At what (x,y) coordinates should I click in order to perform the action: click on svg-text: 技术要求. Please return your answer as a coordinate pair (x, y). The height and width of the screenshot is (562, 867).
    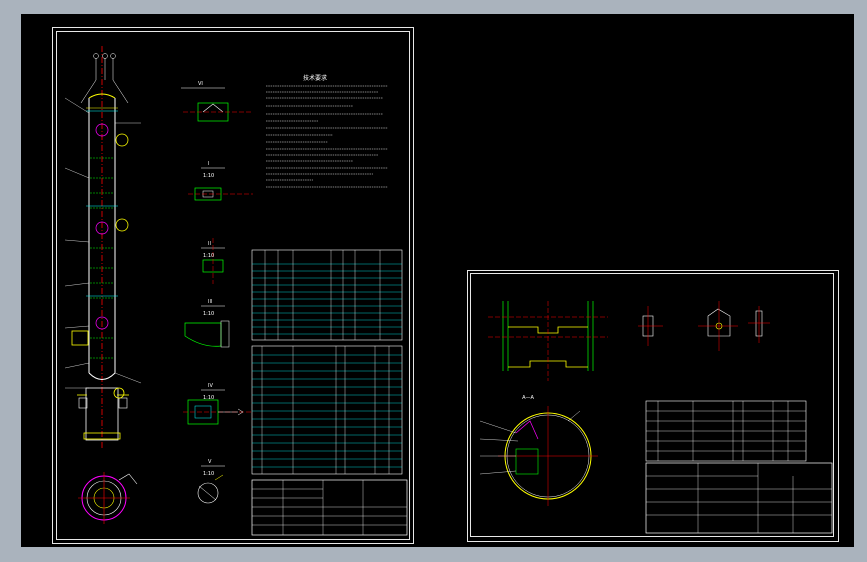
    Looking at the image, I should click on (315, 78).